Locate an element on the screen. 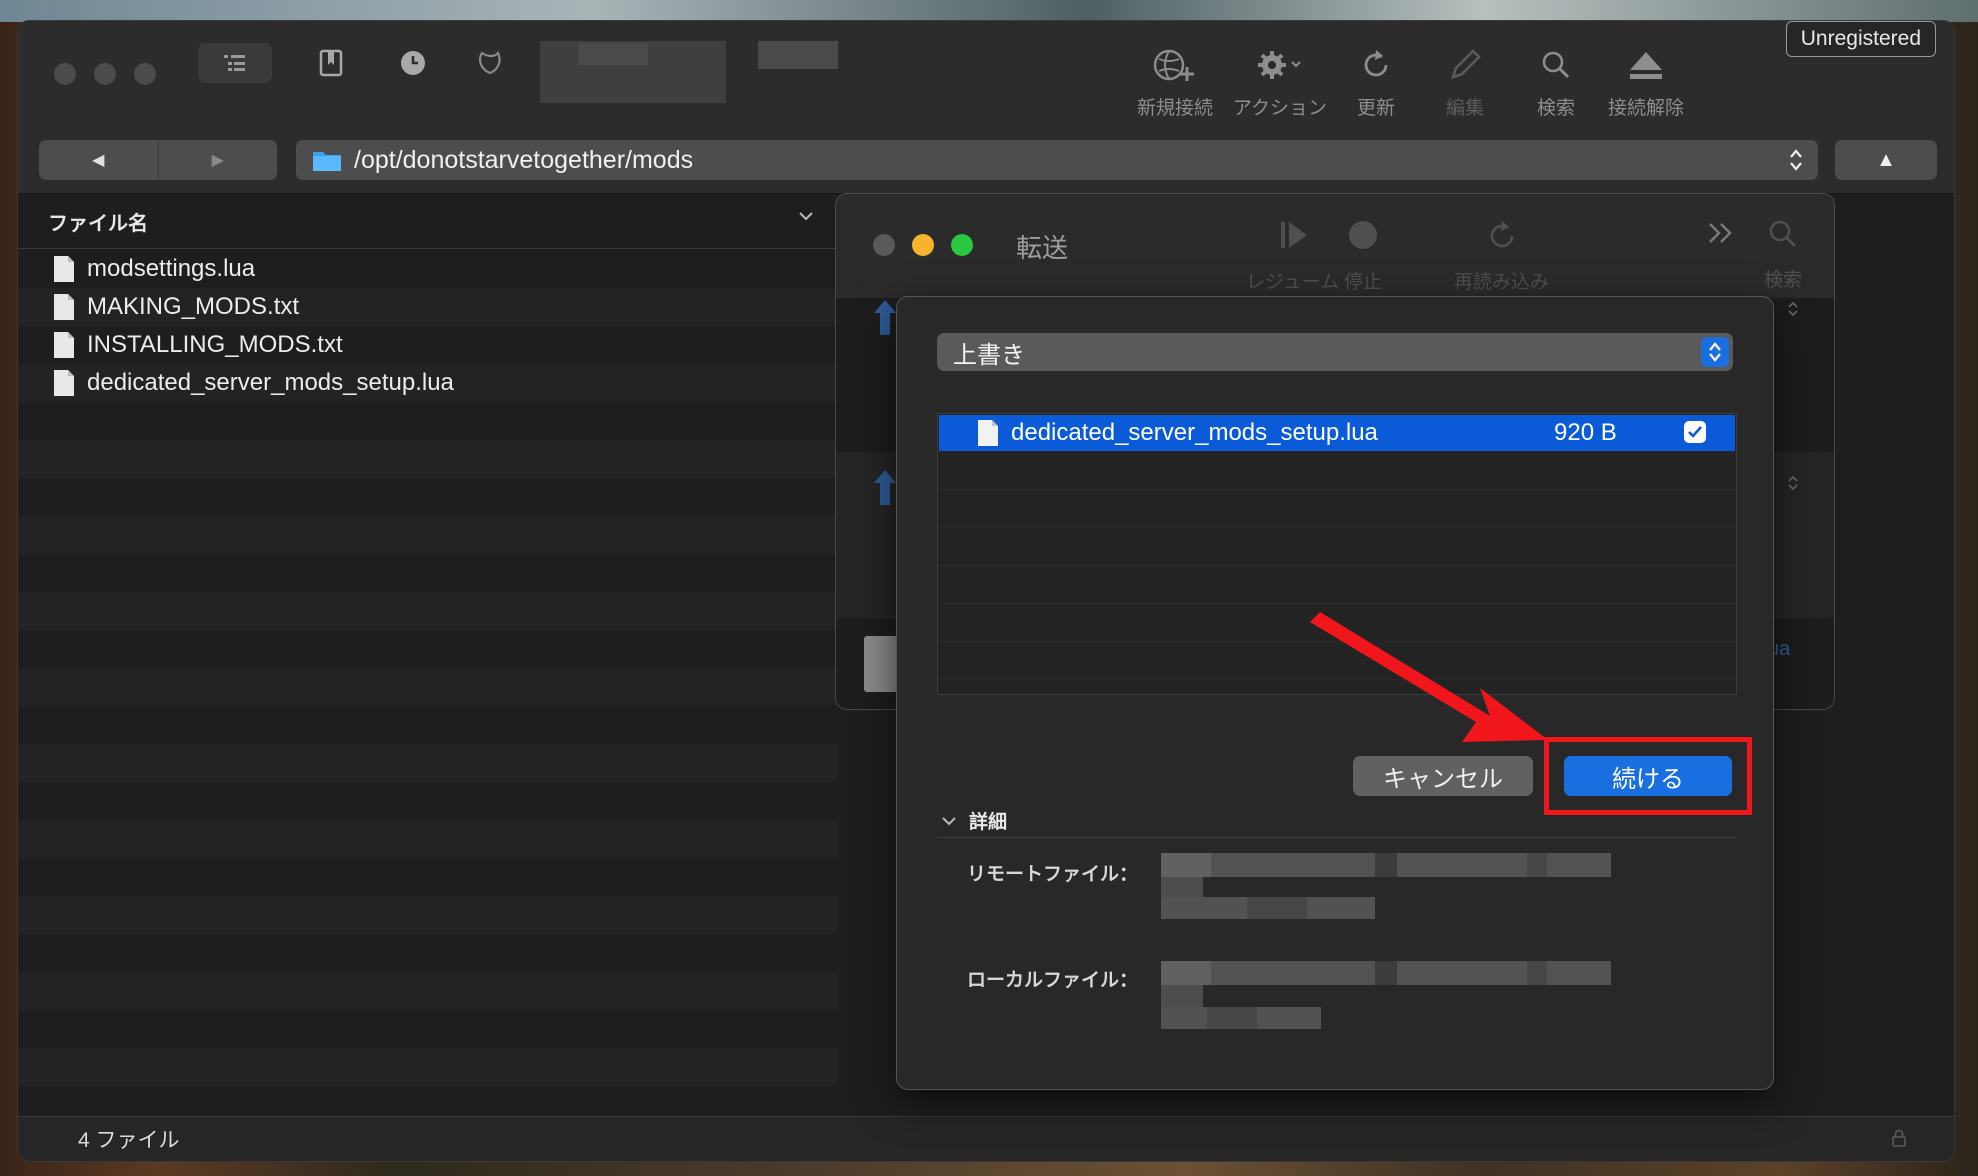 This screenshot has width=1978, height=1176. resume-button: レジューム is located at coordinates (1292, 256).